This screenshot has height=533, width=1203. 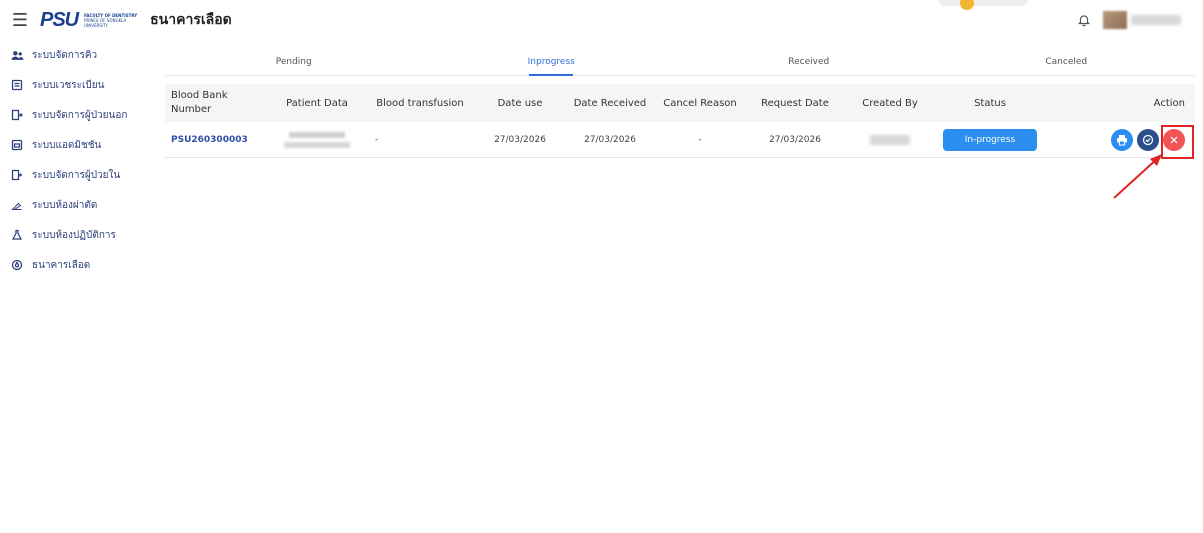 I want to click on sidebar-item-label: ระบบห้องผ่าตัด, so click(x=65, y=205).